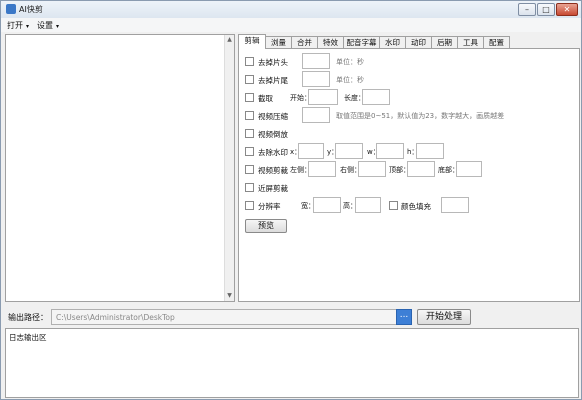 This screenshot has width=582, height=400. I want to click on maximize-button: □, so click(546, 9).